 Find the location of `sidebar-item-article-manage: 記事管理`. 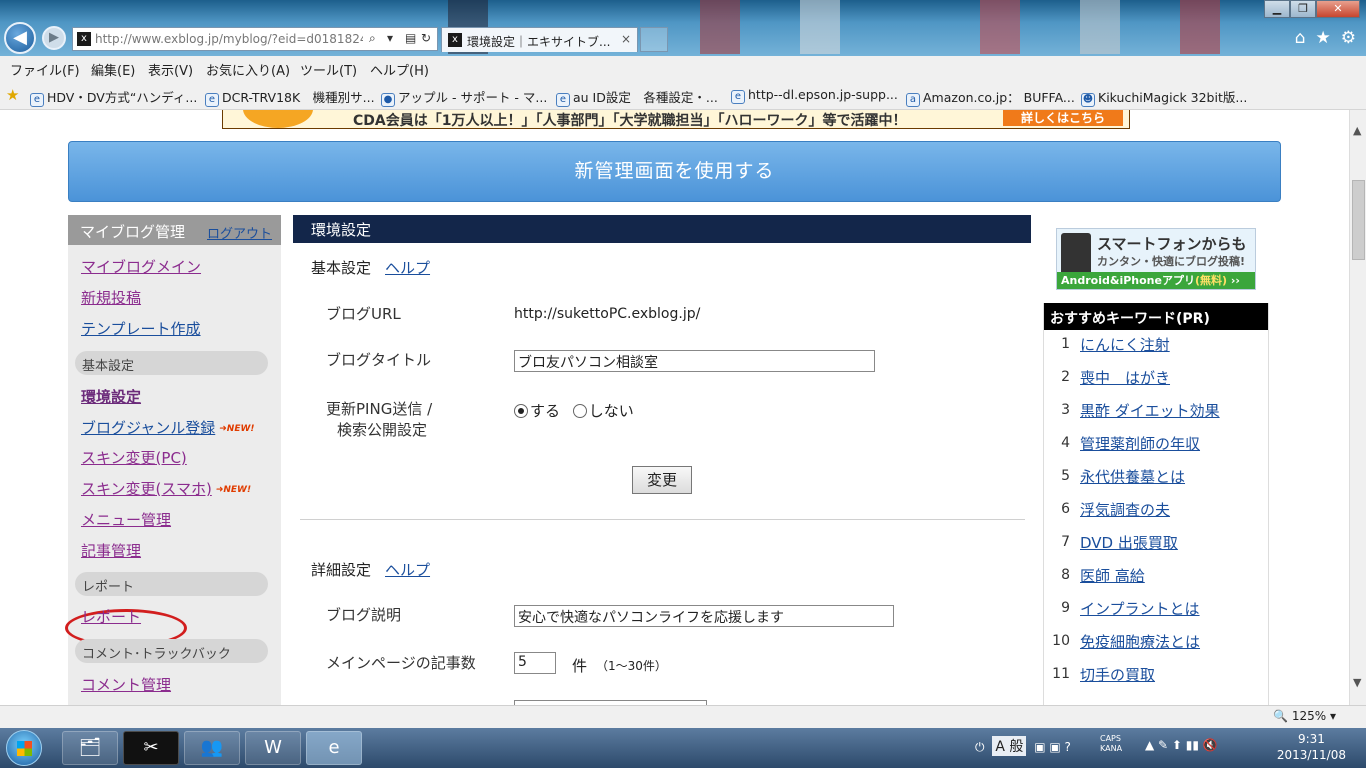

sidebar-item-article-manage: 記事管理 is located at coordinates (111, 550).